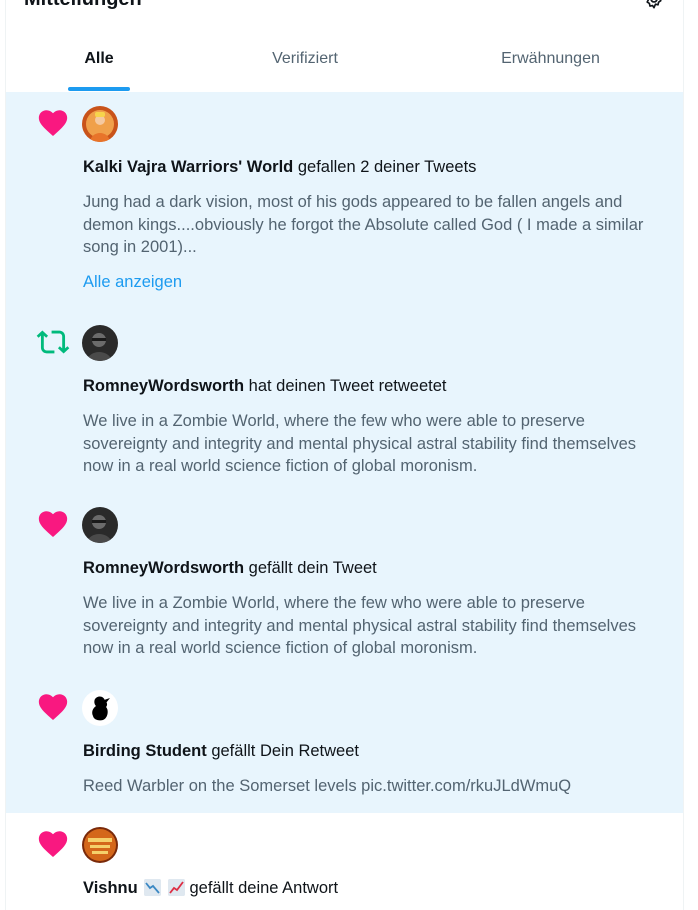 The height and width of the screenshot is (910, 698). I want to click on tab-bar: Alle Verifiziert Erwähnungen, so click(344, 59).